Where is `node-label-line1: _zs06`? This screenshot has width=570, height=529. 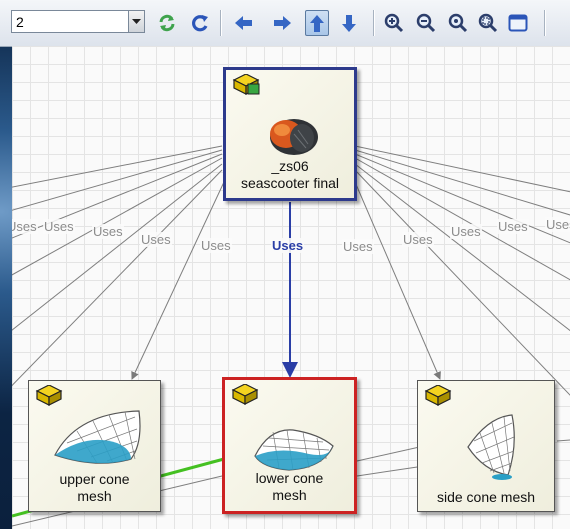
node-label-line1: _zs06 is located at coordinates (290, 166).